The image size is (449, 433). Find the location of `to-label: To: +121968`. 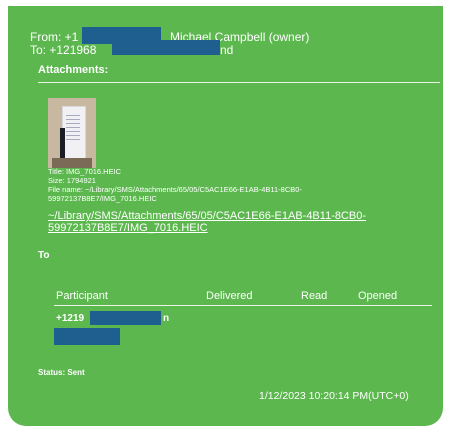

to-label: To: +121968 is located at coordinates (63, 50).